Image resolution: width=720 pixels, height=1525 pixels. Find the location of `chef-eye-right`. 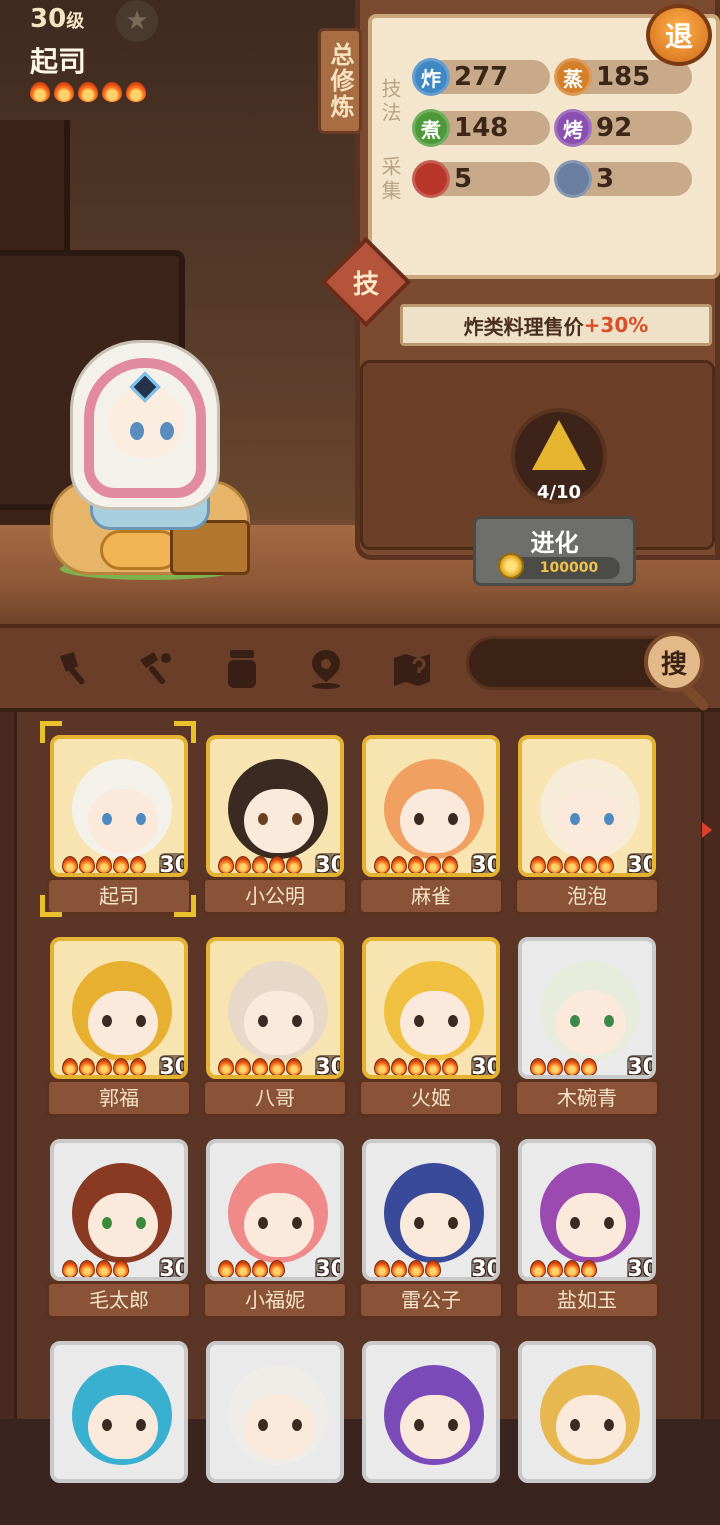

chef-eye-right is located at coordinates (167, 431).